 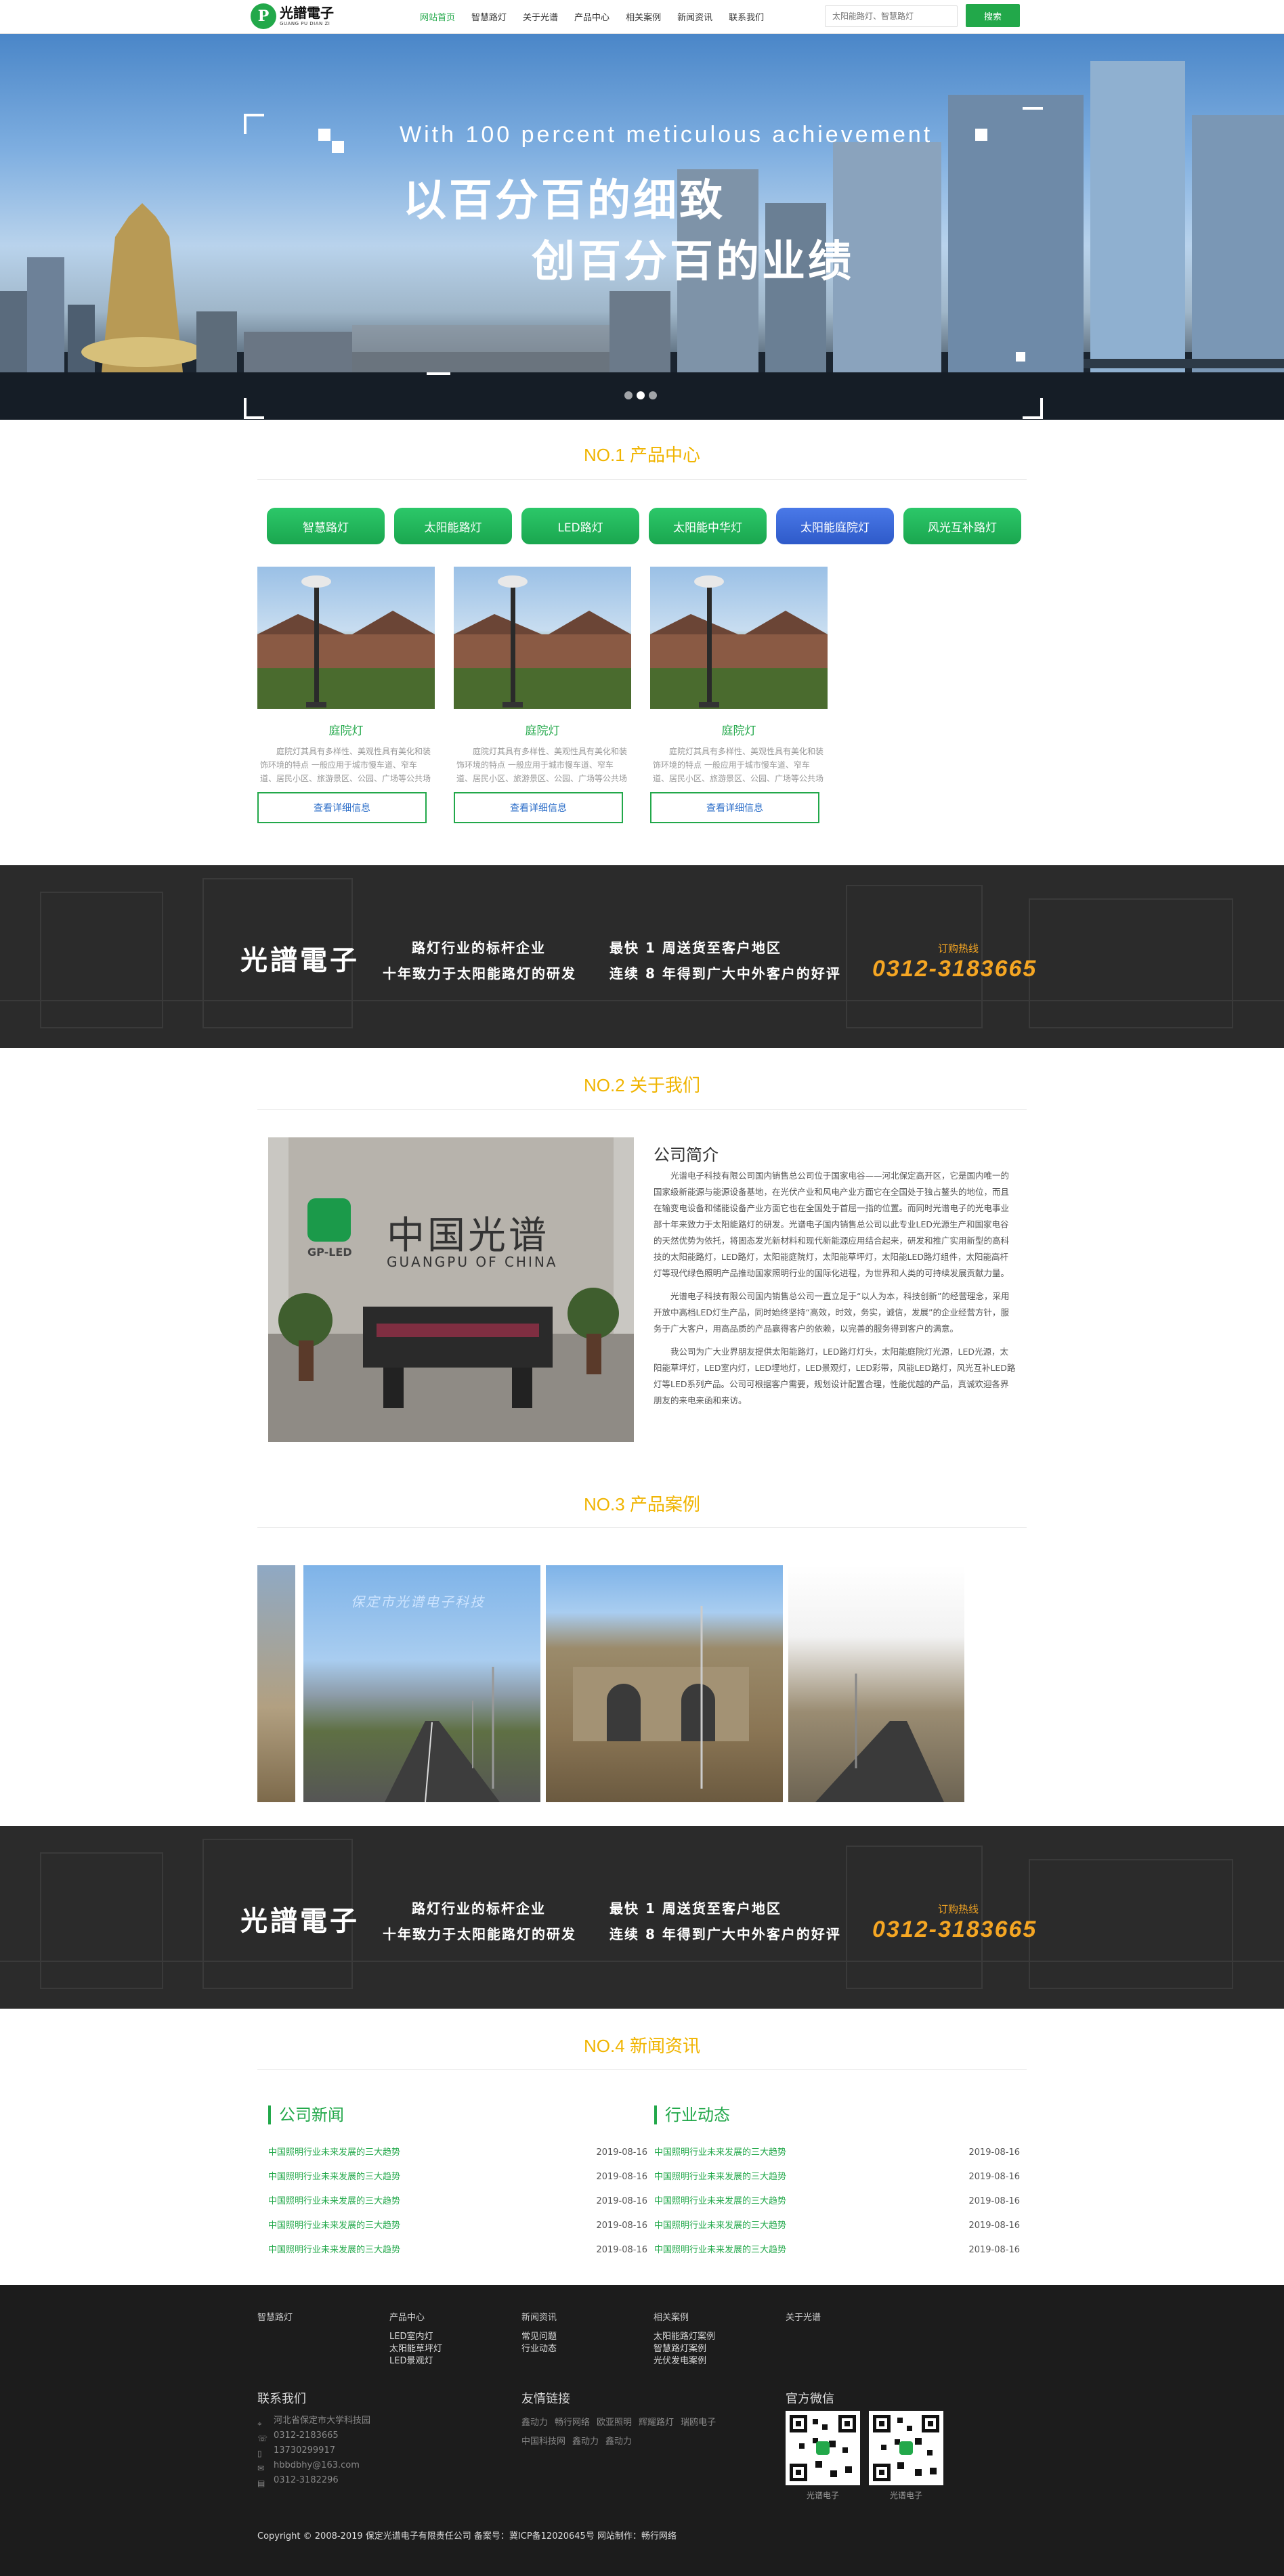 What do you see at coordinates (418, 1602) in the screenshot?
I see `case-watermark: 保定市光谱电子科技` at bounding box center [418, 1602].